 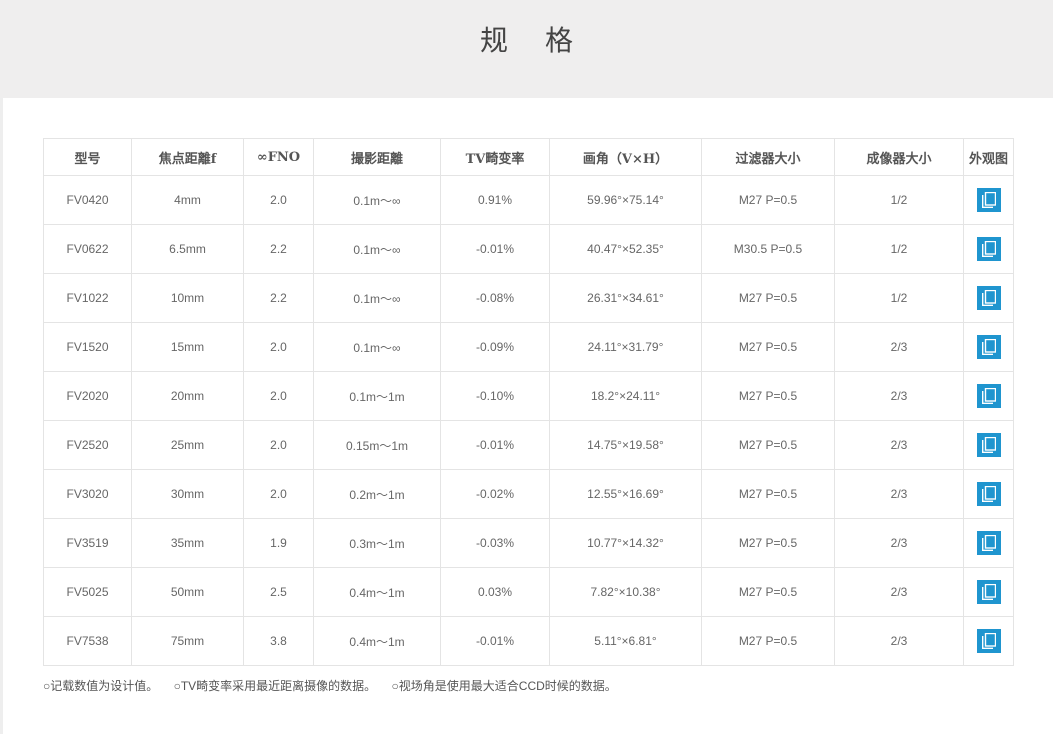 What do you see at coordinates (504, 686) in the screenshot?
I see `footnote: ○视场角是使用最大适合CCD时候的数据。` at bounding box center [504, 686].